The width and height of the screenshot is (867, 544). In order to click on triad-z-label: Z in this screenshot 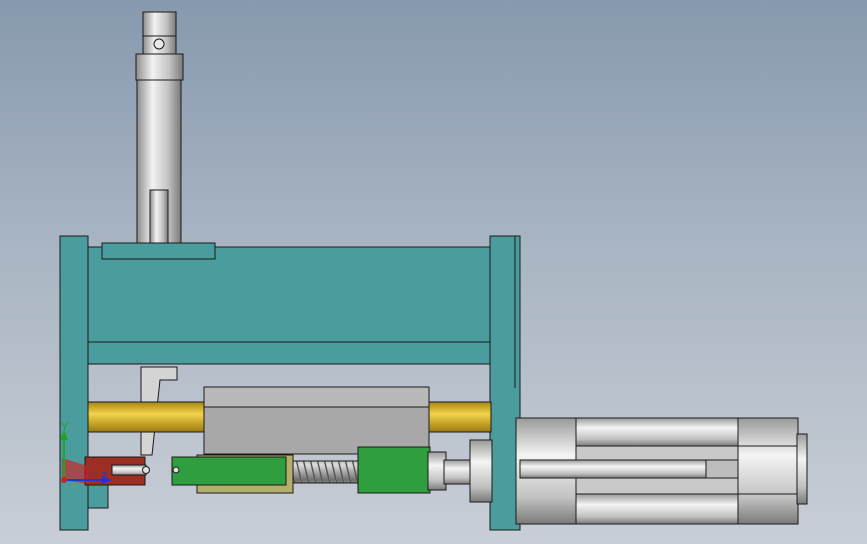, I will do `click(104, 477)`.